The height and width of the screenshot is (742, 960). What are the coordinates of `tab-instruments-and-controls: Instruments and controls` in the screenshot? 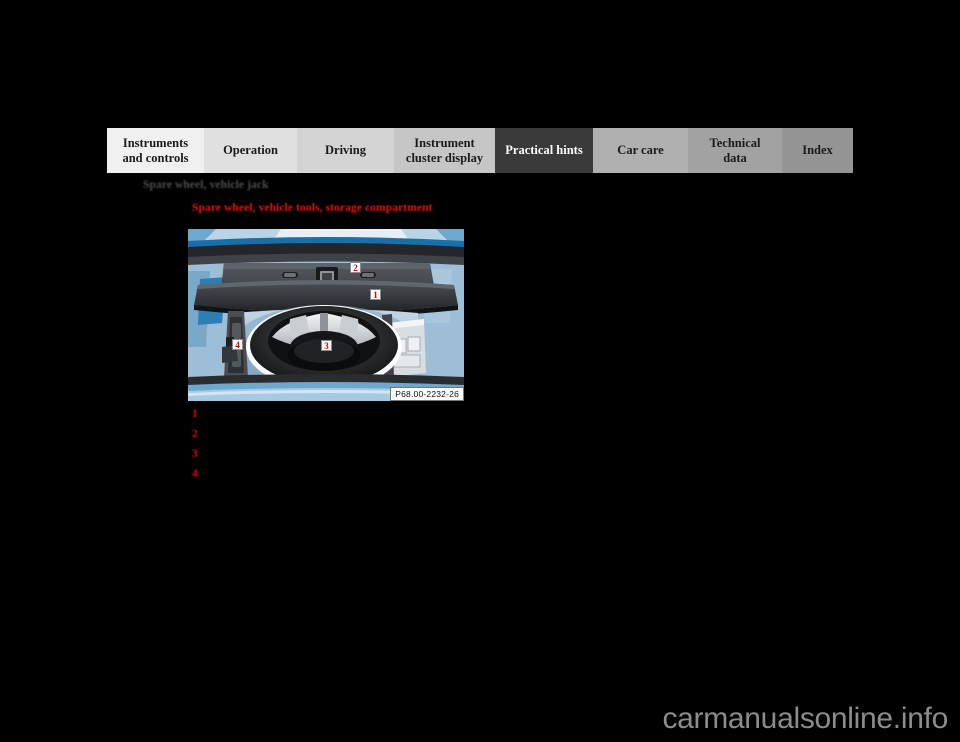 It's located at (155, 150).